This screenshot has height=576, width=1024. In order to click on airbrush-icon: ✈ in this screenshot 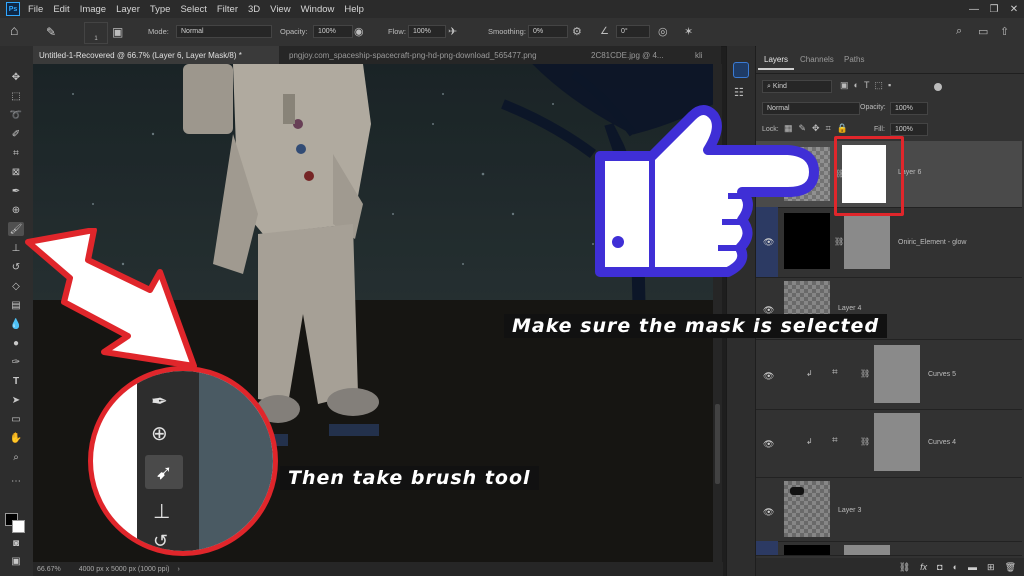, I will do `click(452, 31)`.